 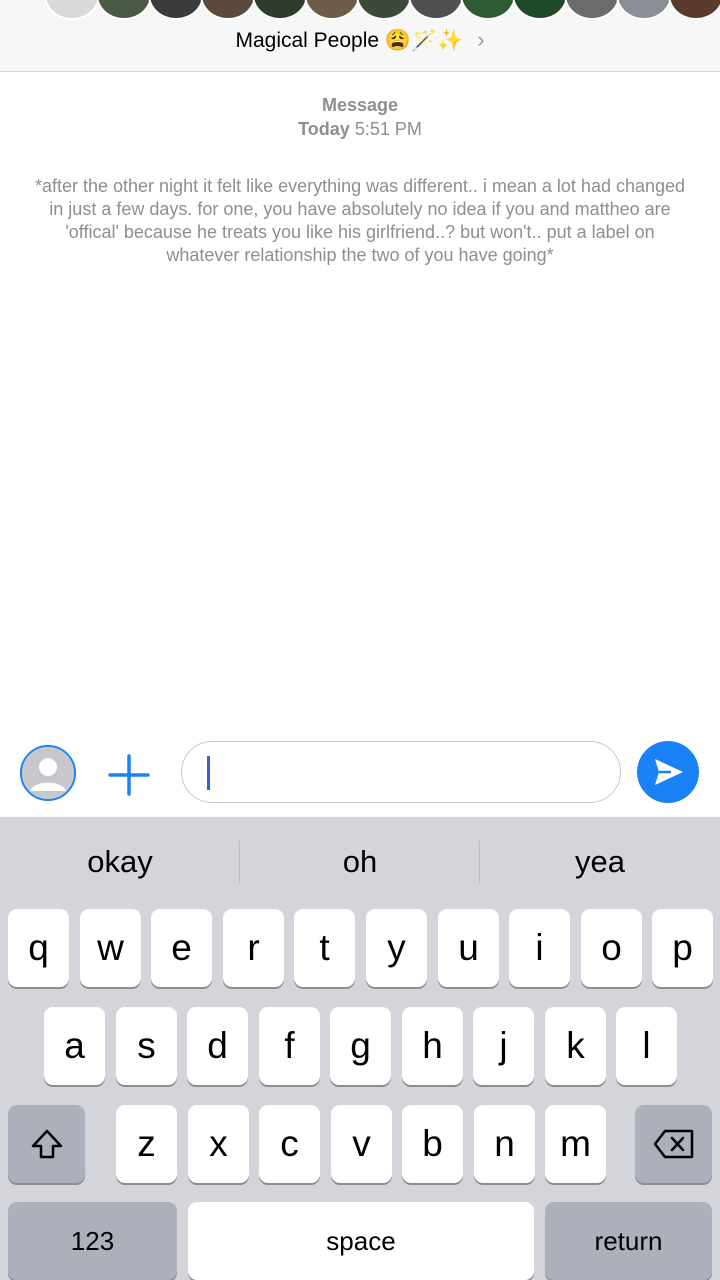 I want to click on suggestion-2: oh, so click(x=360, y=862).